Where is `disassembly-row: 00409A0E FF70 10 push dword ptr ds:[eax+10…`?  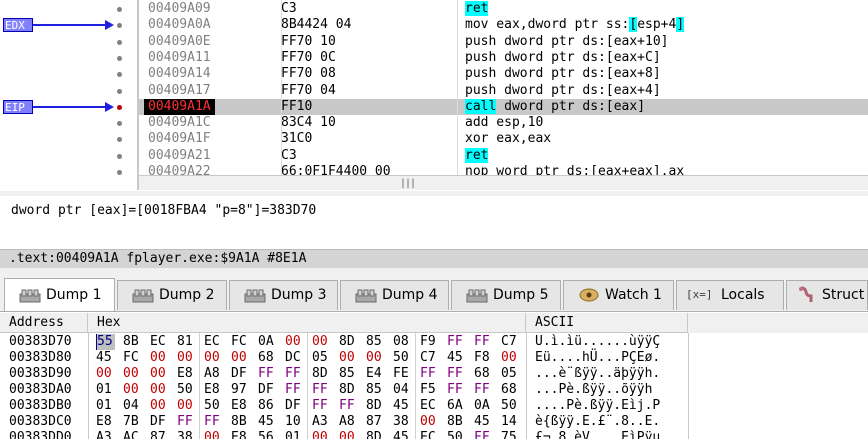
disassembly-row: 00409A0E FF70 10 push dword ptr ds:[eax+10… is located at coordinates (503, 42).